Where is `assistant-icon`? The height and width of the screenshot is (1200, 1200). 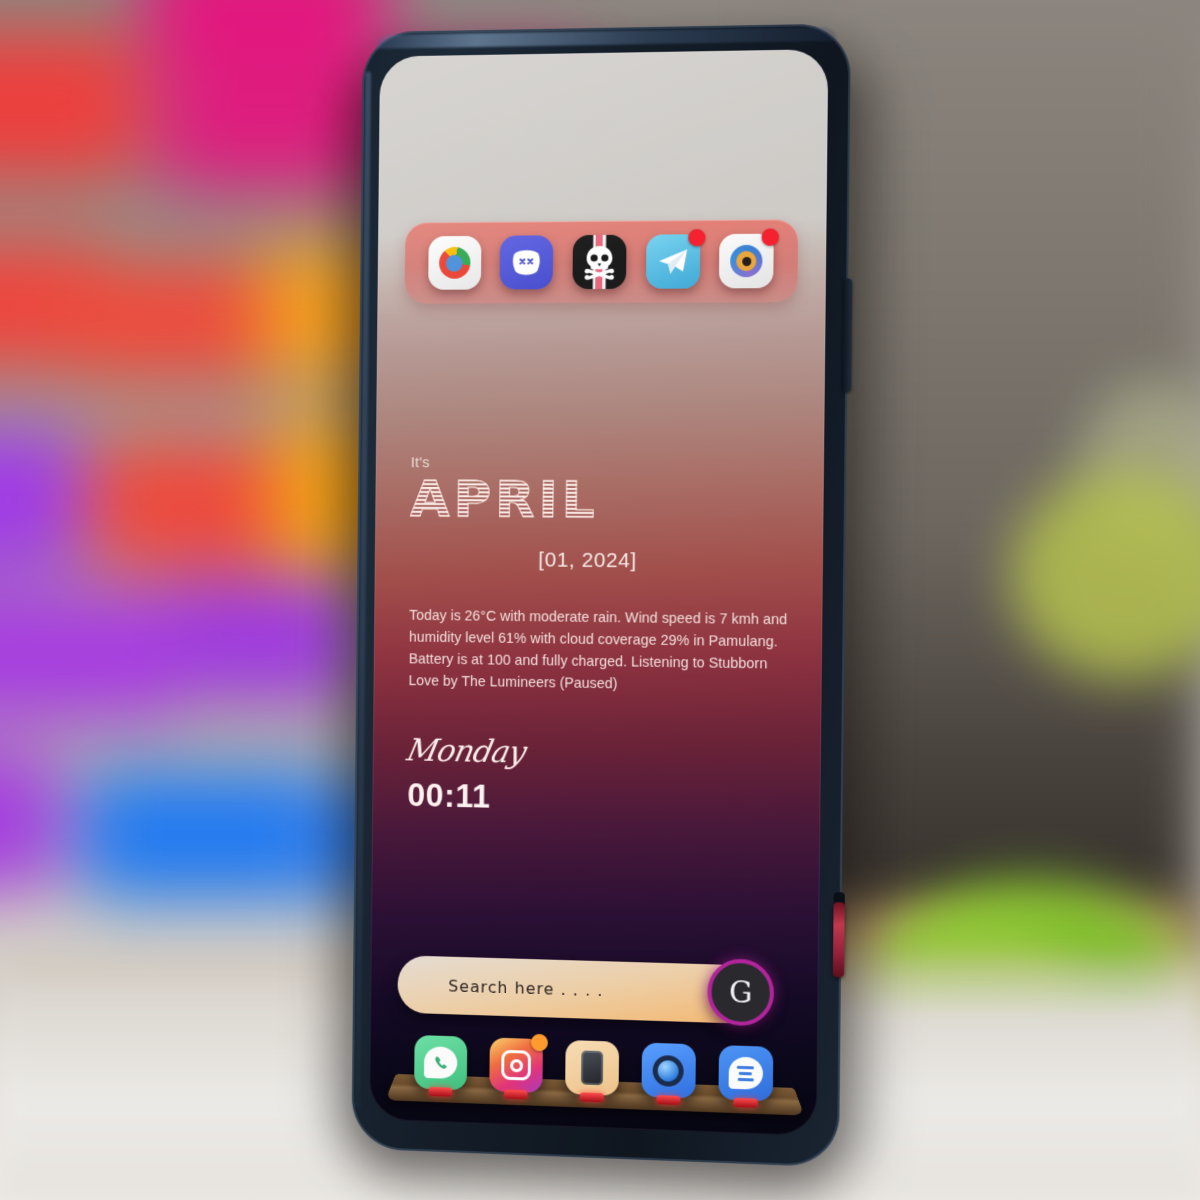 assistant-icon is located at coordinates (668, 1070).